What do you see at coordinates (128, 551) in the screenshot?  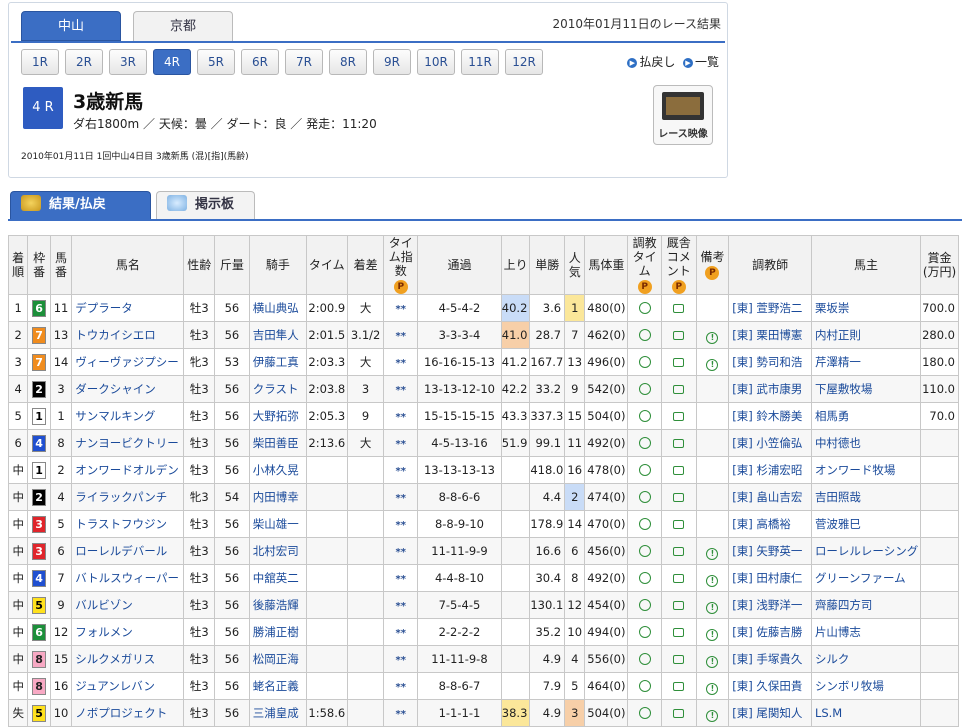 I see `horse-name-link: ローレルデバール` at bounding box center [128, 551].